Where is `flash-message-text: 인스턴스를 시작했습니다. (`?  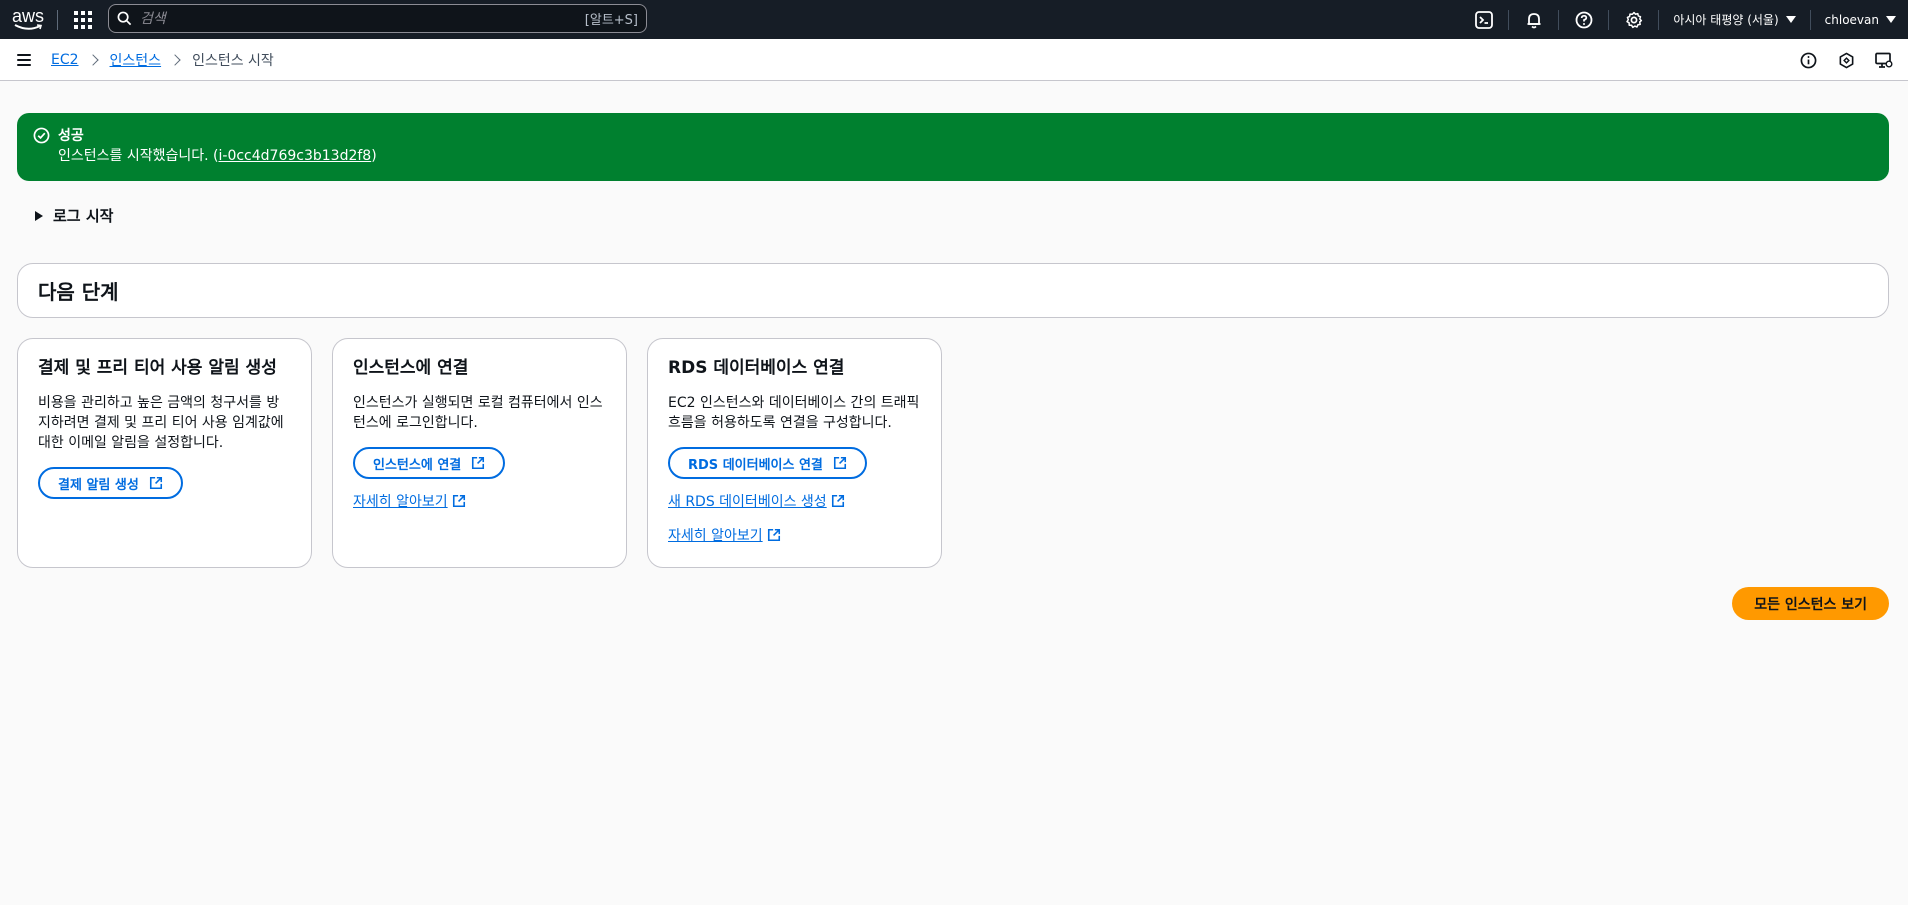
flash-message-text: 인스턴스를 시작했습니다. ( is located at coordinates (138, 156).